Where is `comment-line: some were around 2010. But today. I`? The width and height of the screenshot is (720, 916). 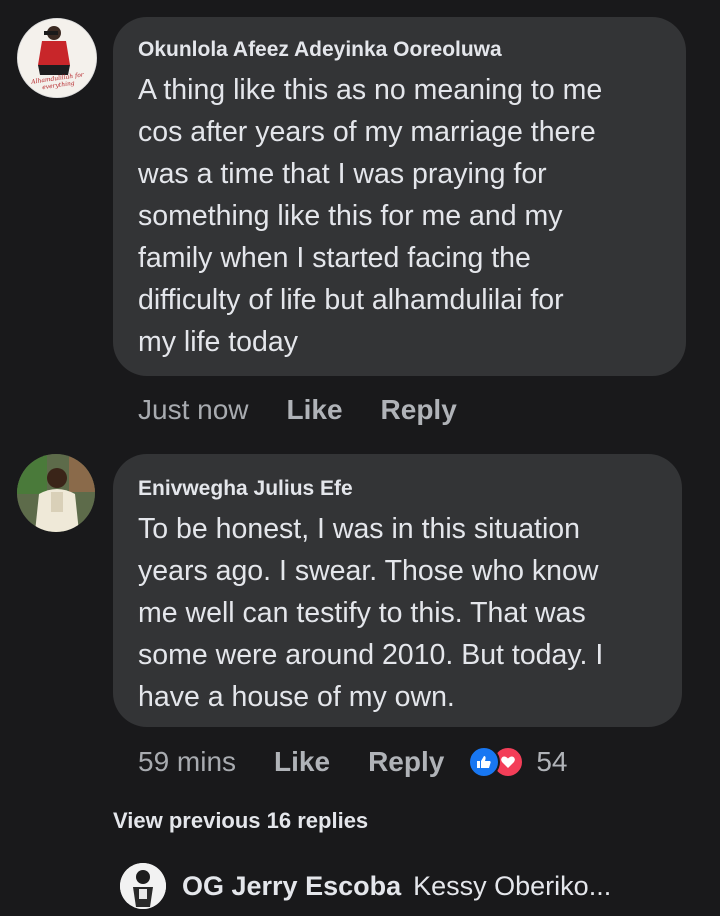 comment-line: some were around 2010. But today. I is located at coordinates (371, 655).